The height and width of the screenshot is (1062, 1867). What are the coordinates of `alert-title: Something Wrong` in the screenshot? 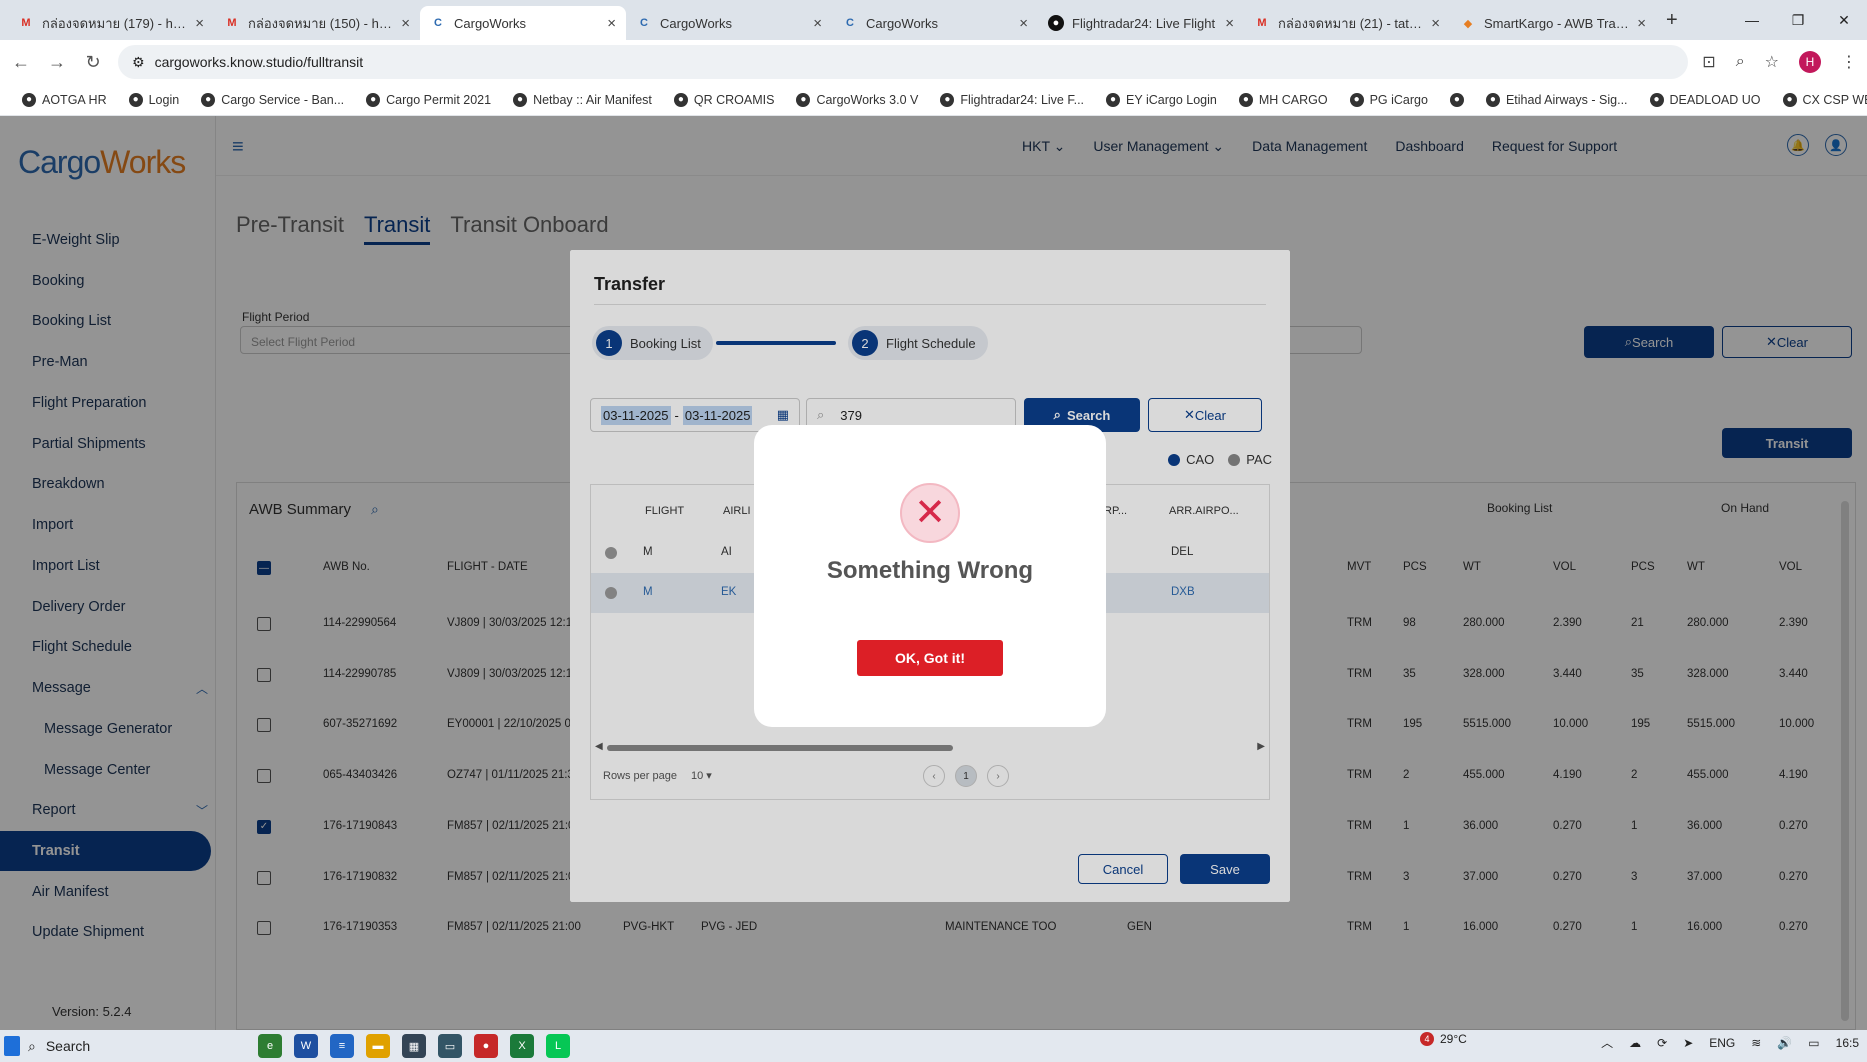 It's located at (930, 570).